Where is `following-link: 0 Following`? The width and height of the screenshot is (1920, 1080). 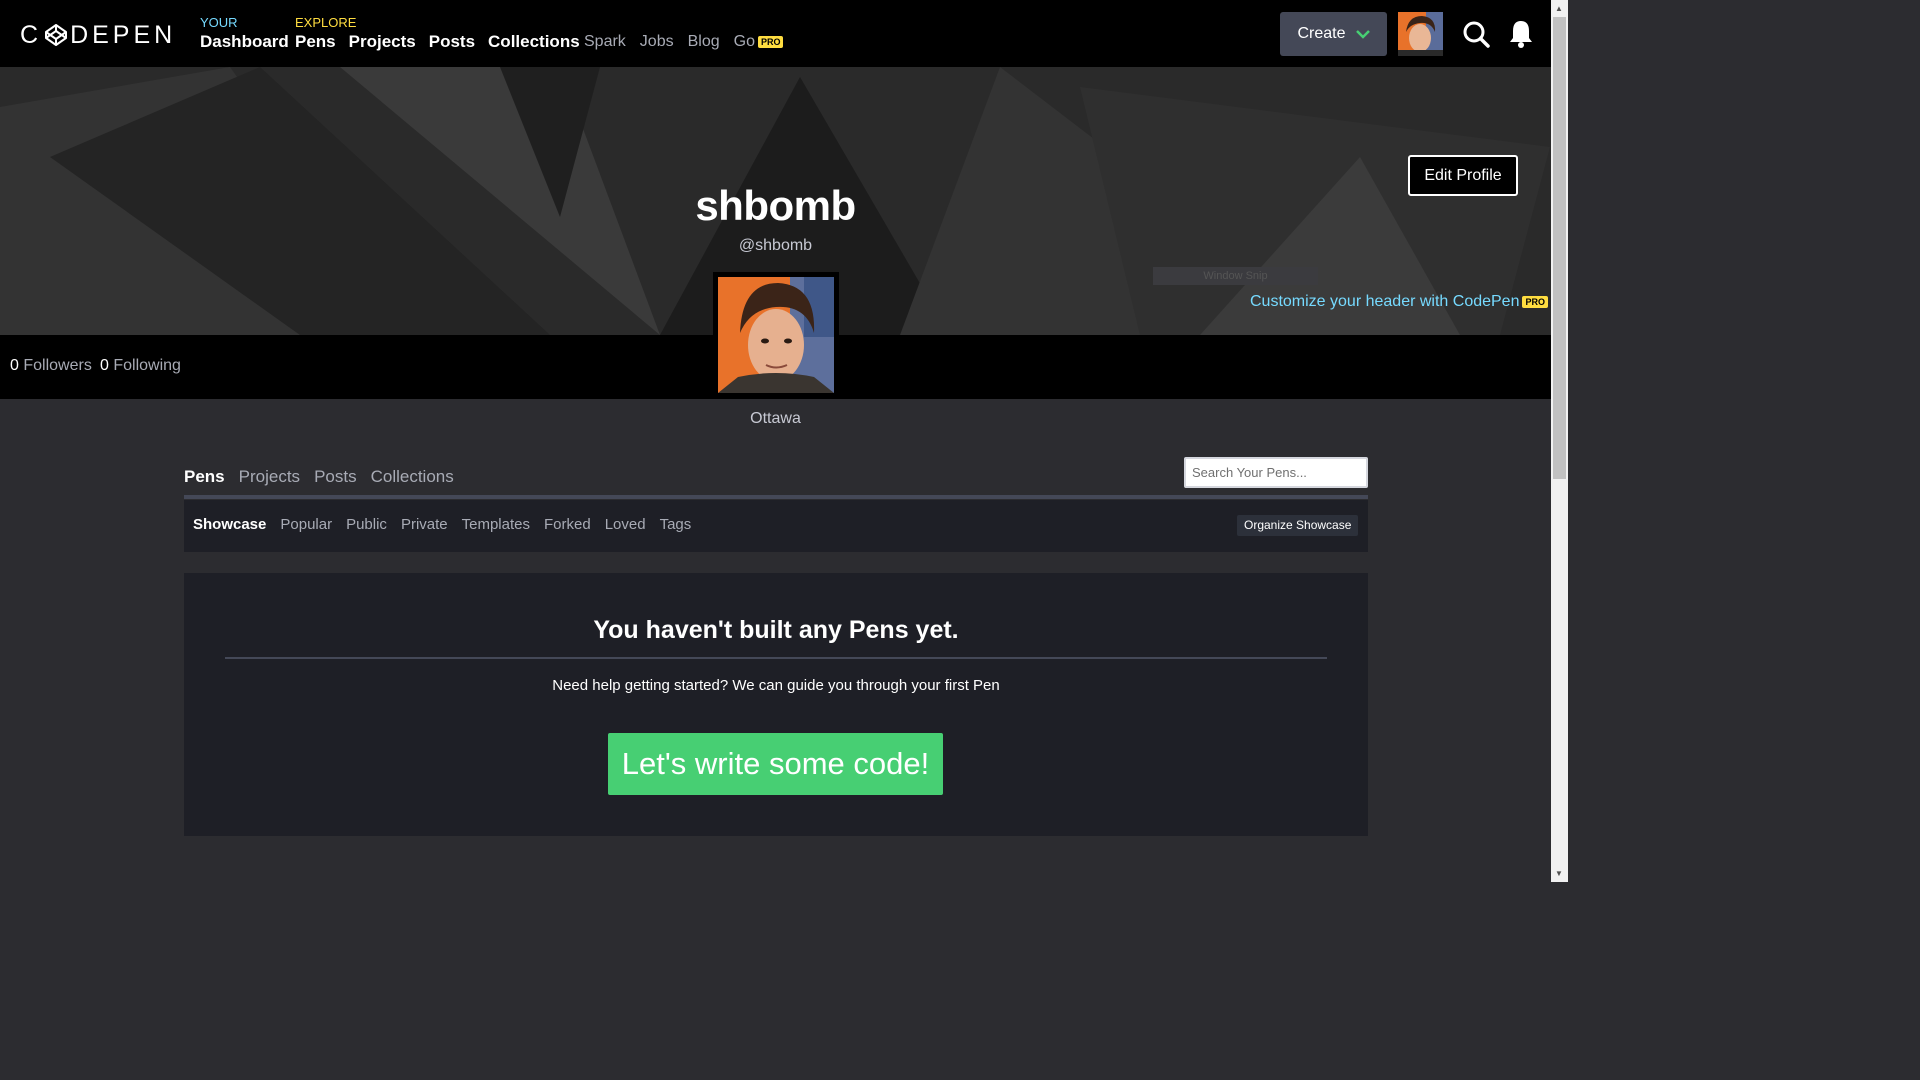
following-link: 0 Following is located at coordinates (140, 366).